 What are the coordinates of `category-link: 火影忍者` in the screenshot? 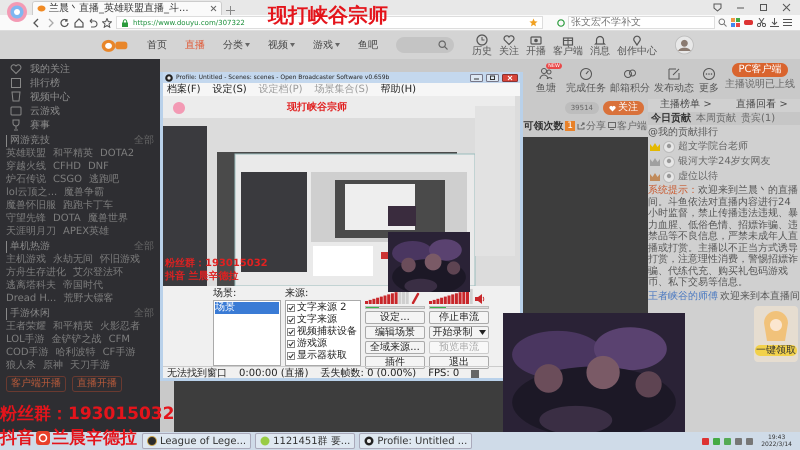 It's located at (120, 326).